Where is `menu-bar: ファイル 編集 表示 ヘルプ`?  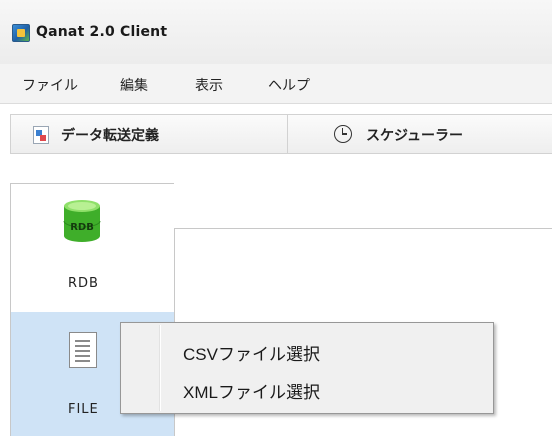 menu-bar: ファイル 編集 表示 ヘルプ is located at coordinates (276, 84).